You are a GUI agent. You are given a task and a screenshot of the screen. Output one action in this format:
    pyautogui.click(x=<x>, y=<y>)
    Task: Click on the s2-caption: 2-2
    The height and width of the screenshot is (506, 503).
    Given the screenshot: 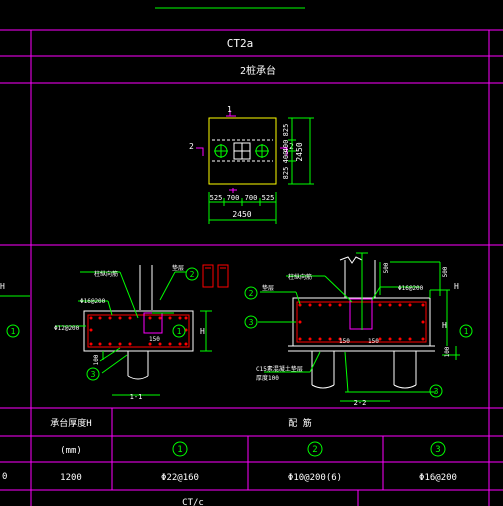 What is the action you would take?
    pyautogui.click(x=360, y=403)
    